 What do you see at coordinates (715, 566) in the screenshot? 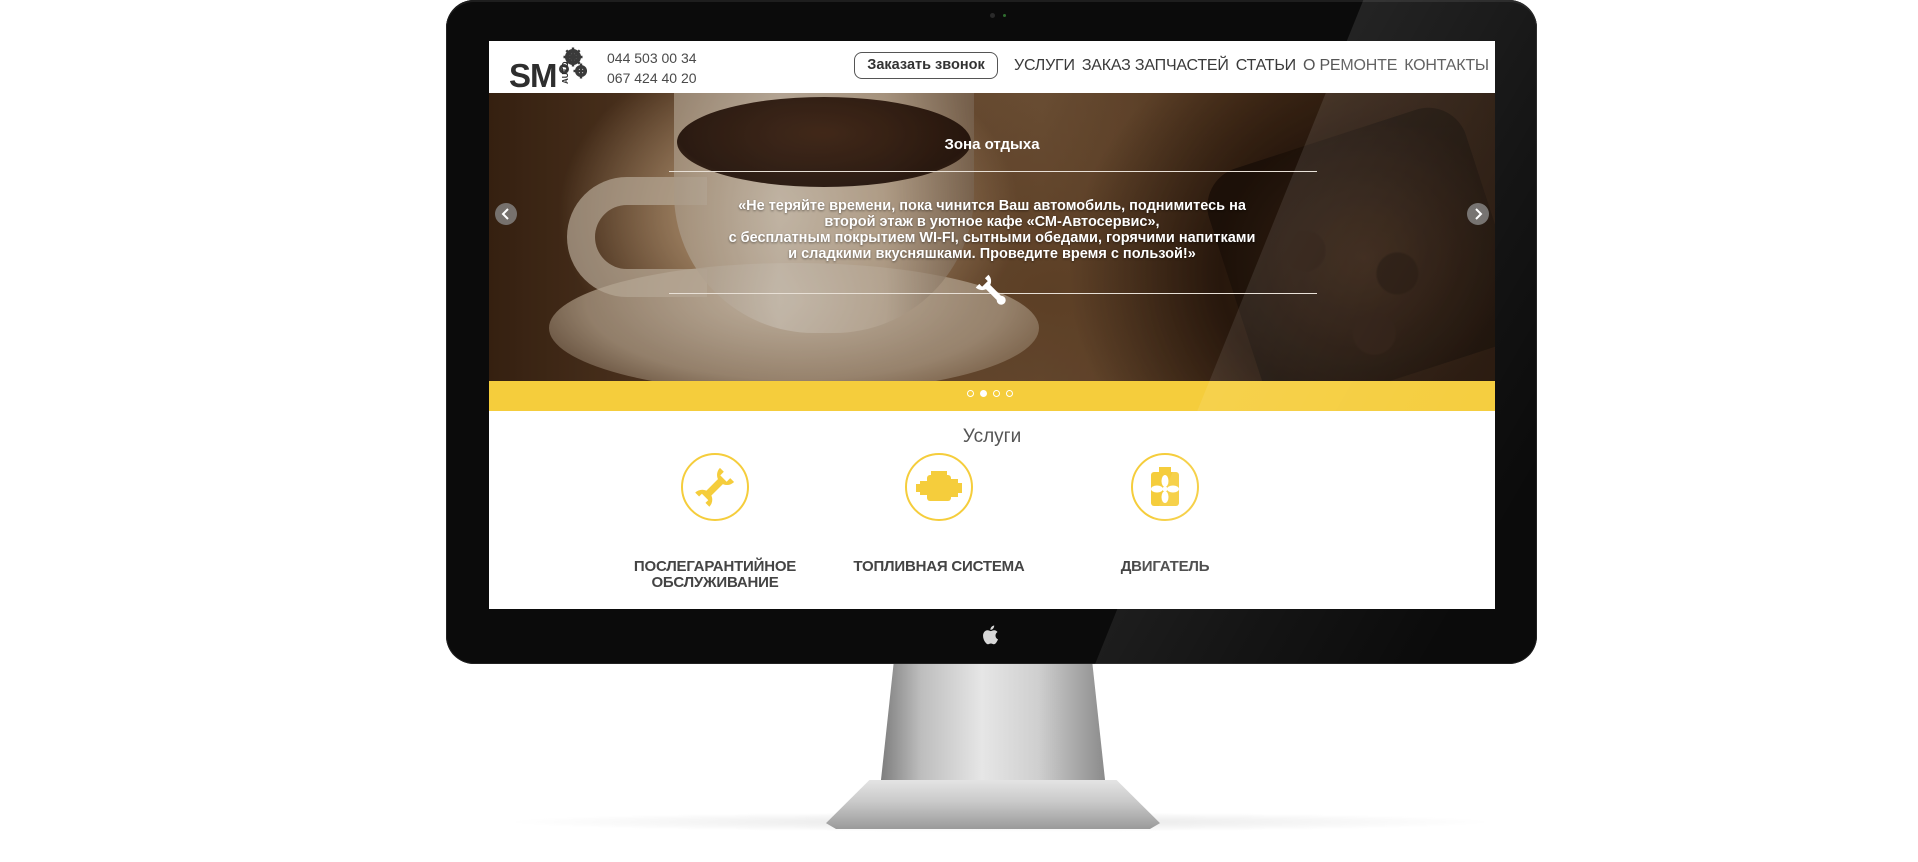
I see `service-label-line: ПОСЛЕГАРАНТИЙНОЕ` at bounding box center [715, 566].